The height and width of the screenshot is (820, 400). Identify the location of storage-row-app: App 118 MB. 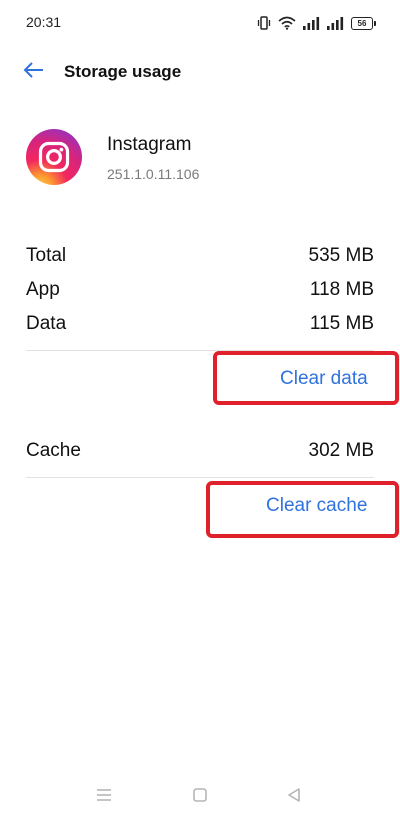
(200, 290).